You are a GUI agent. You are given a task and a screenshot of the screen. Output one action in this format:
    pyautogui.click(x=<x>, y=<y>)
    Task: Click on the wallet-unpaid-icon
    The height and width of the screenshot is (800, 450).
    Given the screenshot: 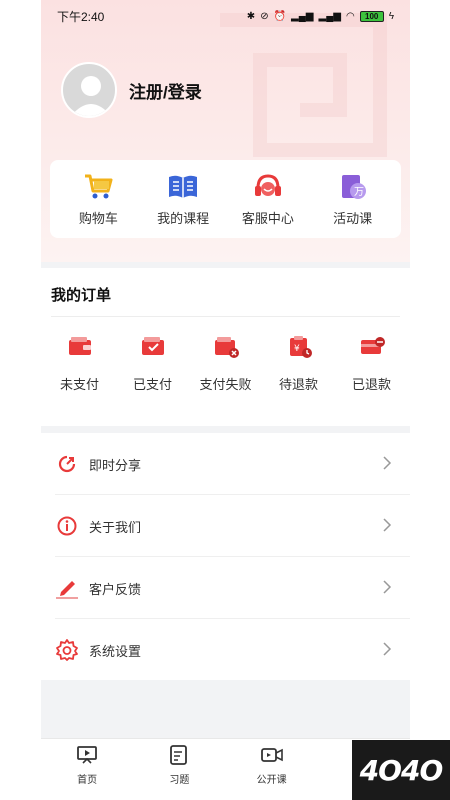 What is the action you would take?
    pyautogui.click(x=79, y=346)
    